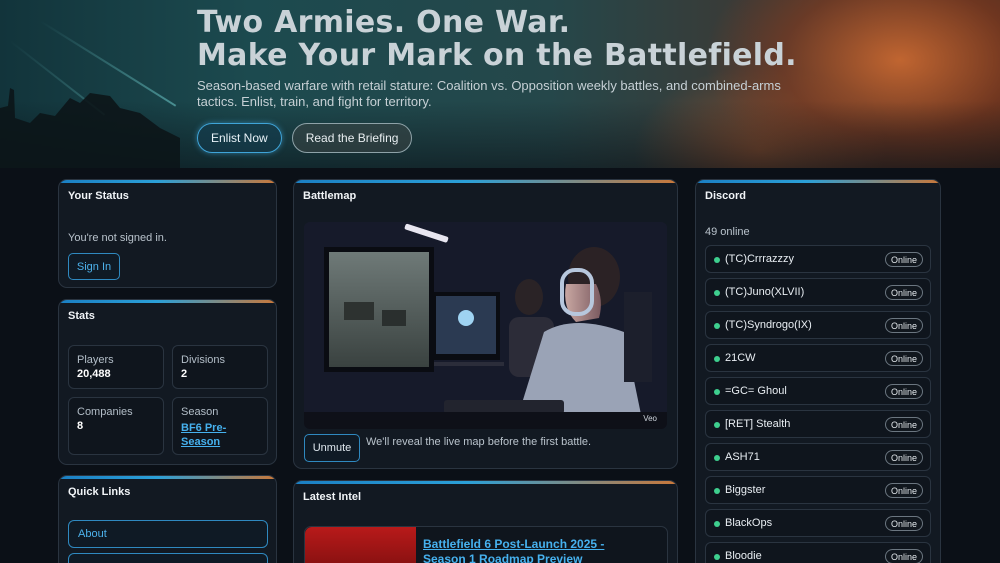 This screenshot has width=1000, height=563. Describe the element at coordinates (818, 391) in the screenshot. I see `discord-member: =GC= Ghoul Online` at that location.